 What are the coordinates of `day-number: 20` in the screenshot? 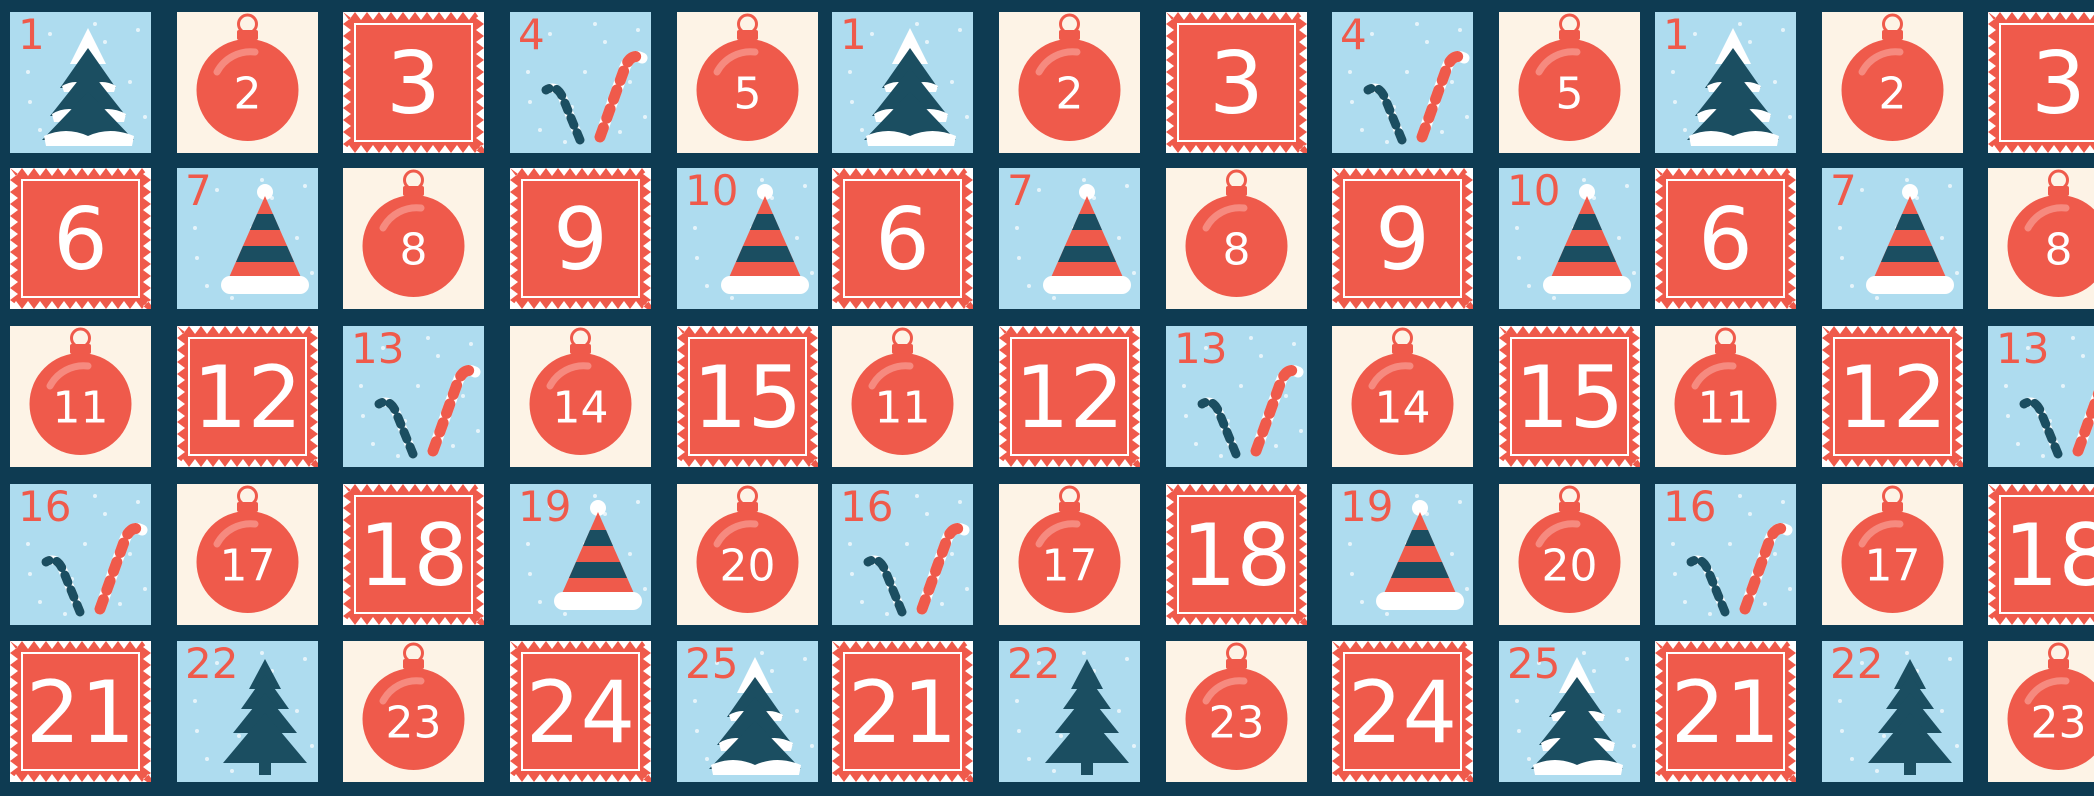 It's located at (1570, 566).